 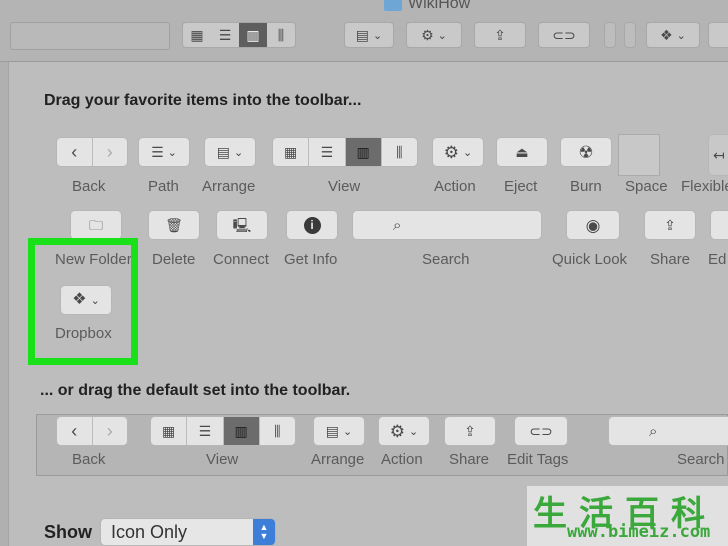 I want to click on back-forward-item: ‹ ›, so click(x=92, y=152).